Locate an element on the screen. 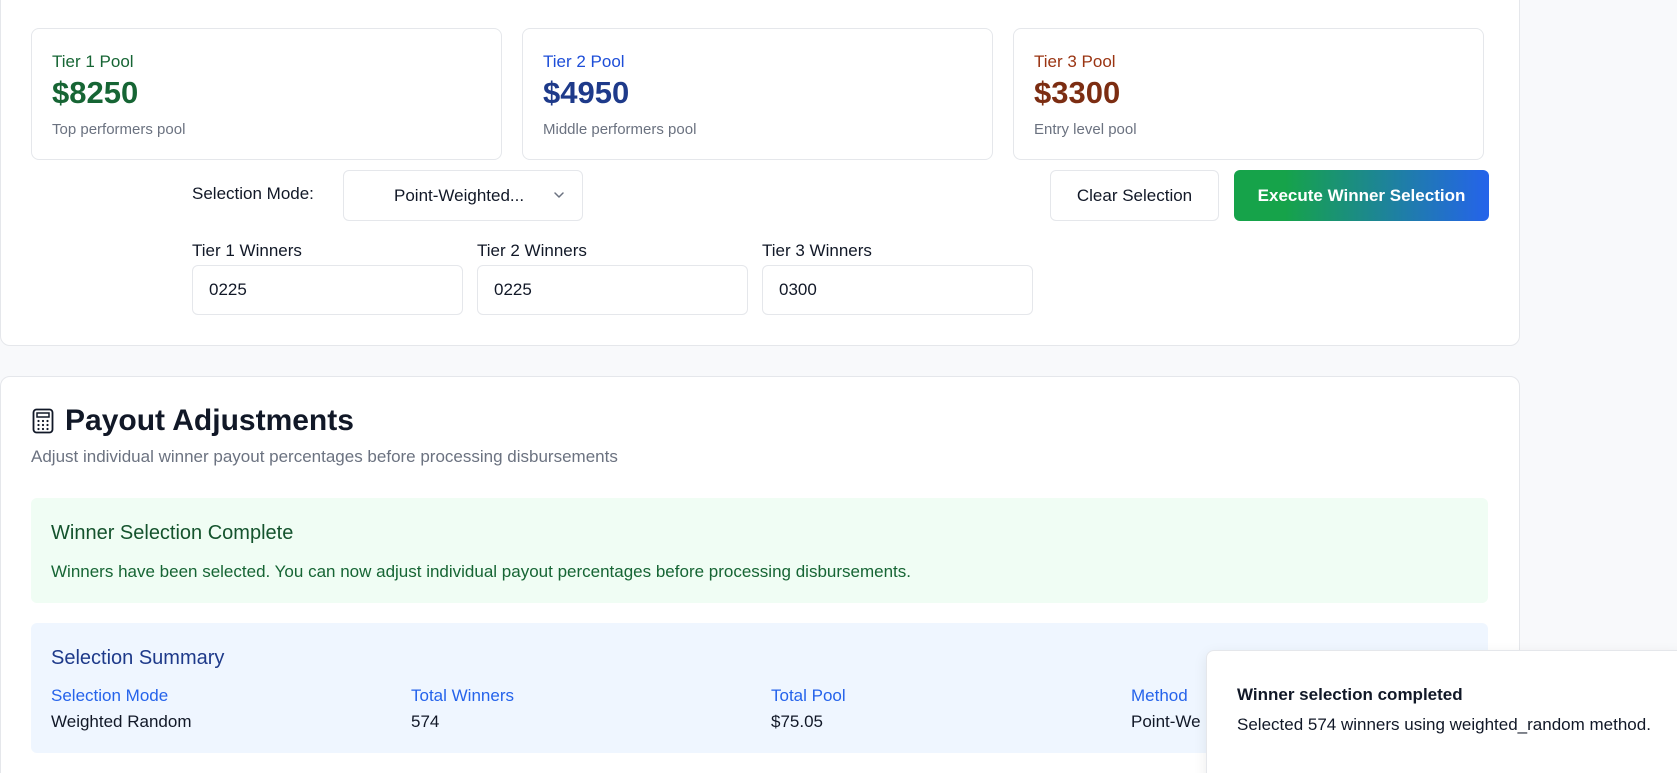  summary-value: Weighted Random is located at coordinates (121, 721).